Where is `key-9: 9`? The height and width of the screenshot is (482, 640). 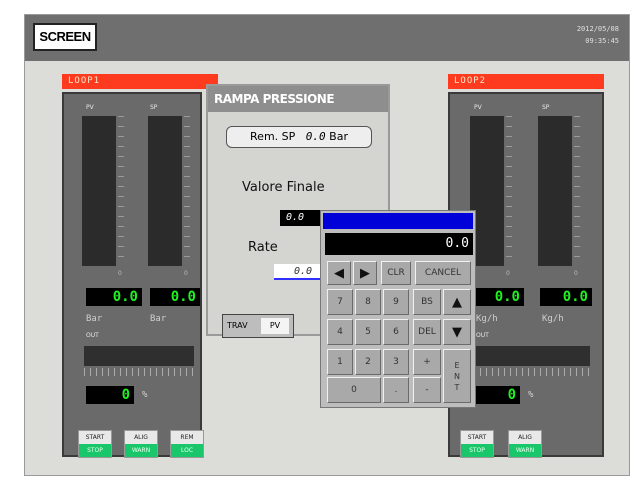 key-9: 9 is located at coordinates (396, 302).